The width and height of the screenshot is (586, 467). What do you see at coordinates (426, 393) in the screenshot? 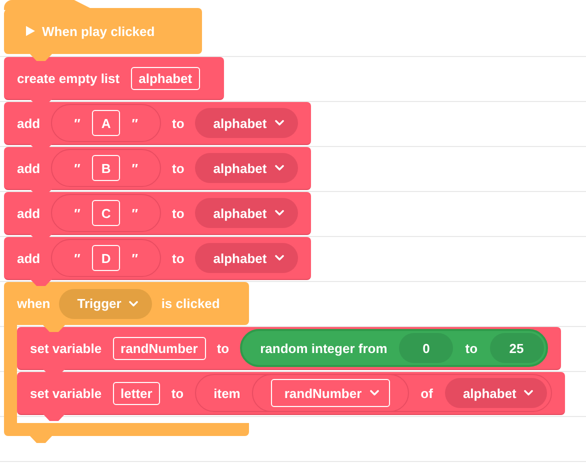
I see `block-label: of` at bounding box center [426, 393].